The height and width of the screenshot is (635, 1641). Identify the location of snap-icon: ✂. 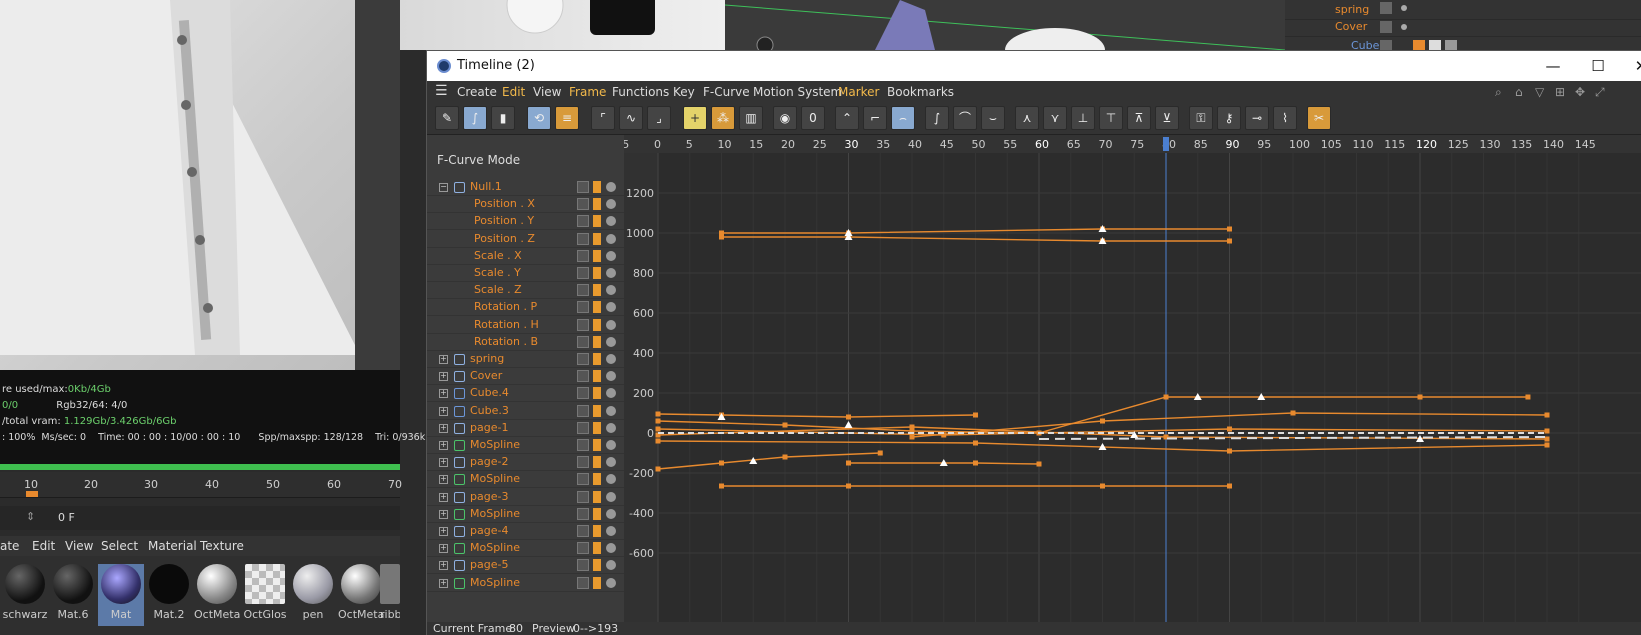
(1319, 118).